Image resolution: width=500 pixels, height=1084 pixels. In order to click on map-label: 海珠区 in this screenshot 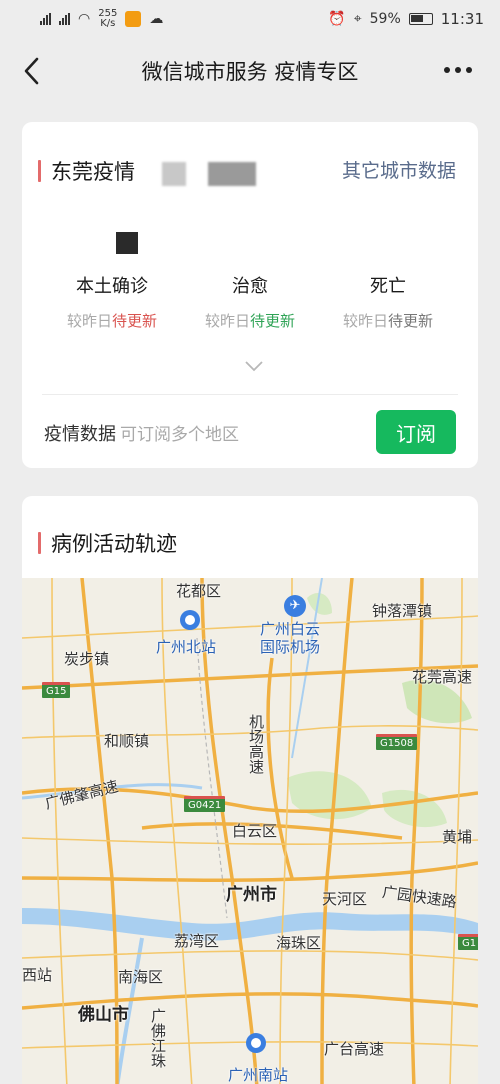, I will do `click(299, 943)`.